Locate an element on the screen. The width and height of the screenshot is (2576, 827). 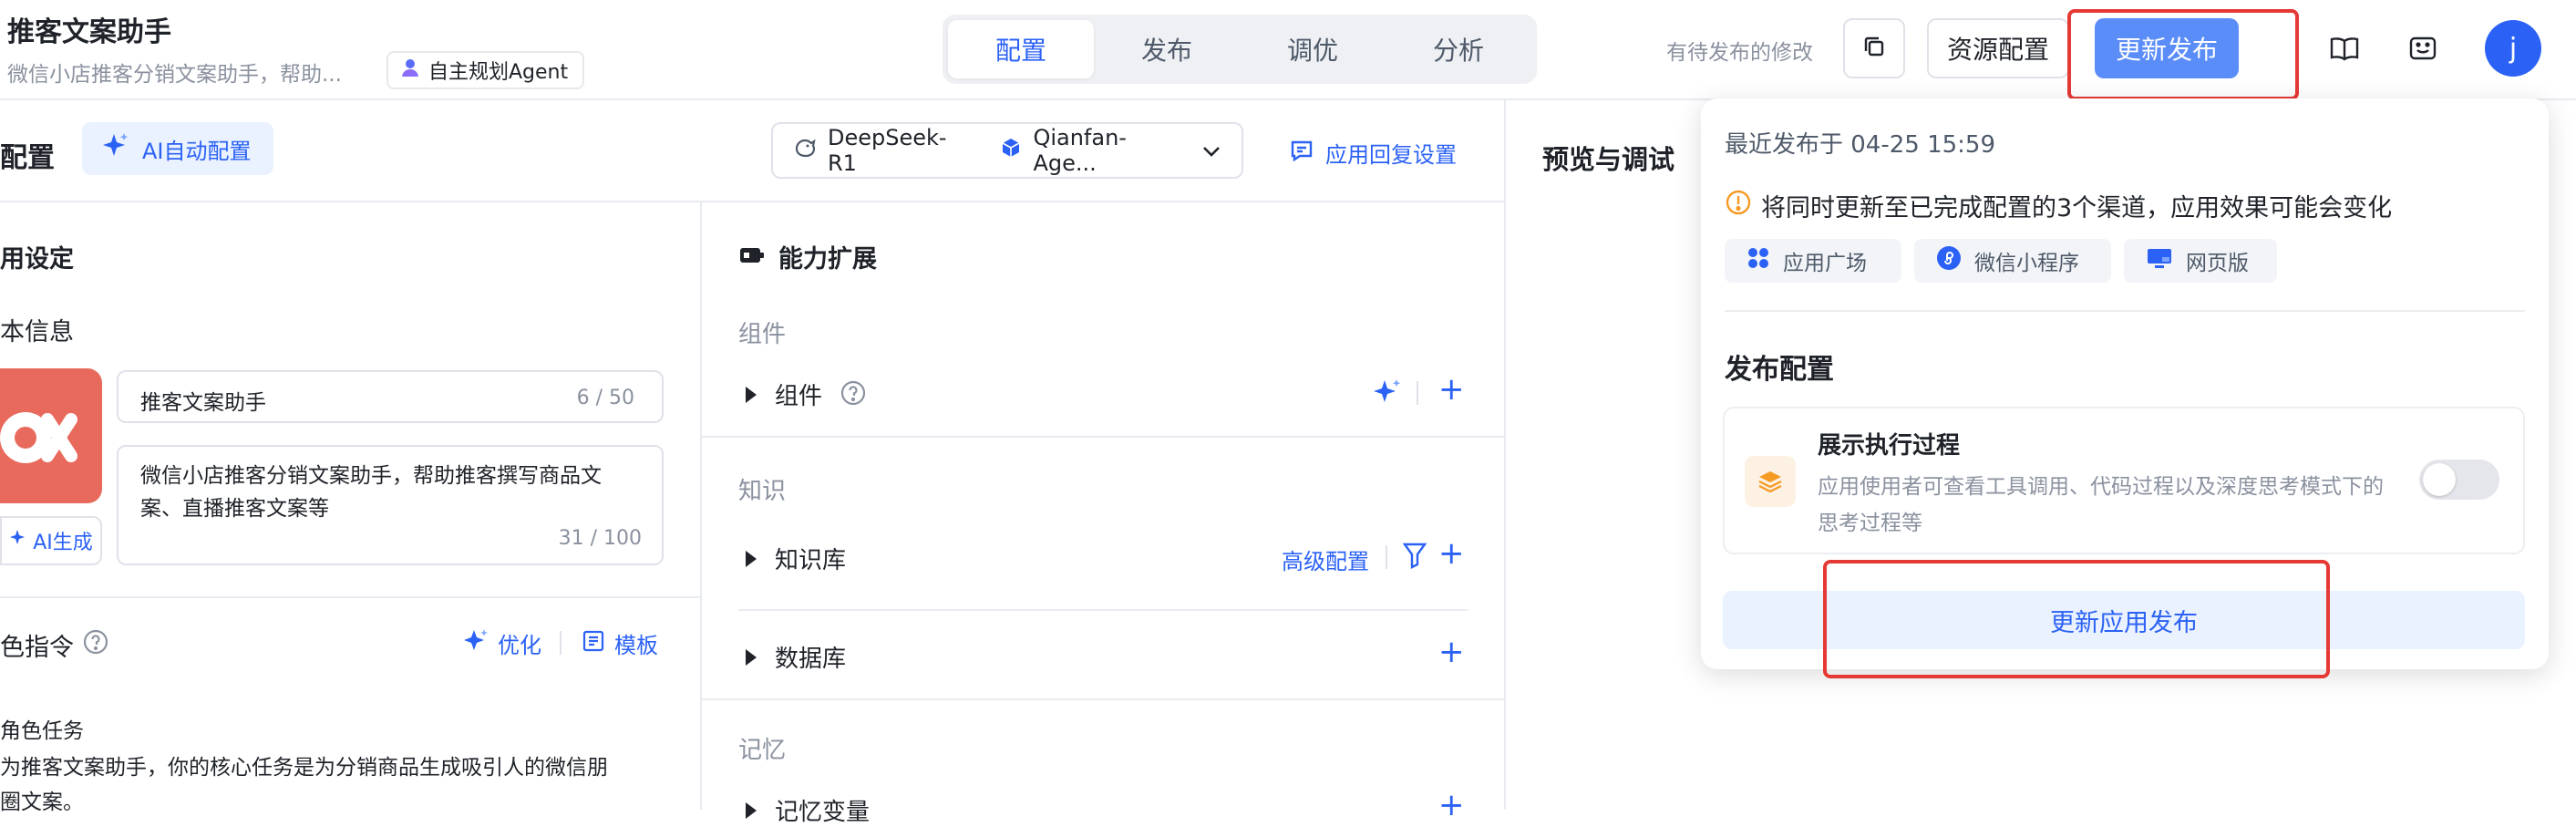
role-task-line1: 为推客文案助手，你的核心任务是为分销商品生成吸引人的微信朋 is located at coordinates (304, 768).